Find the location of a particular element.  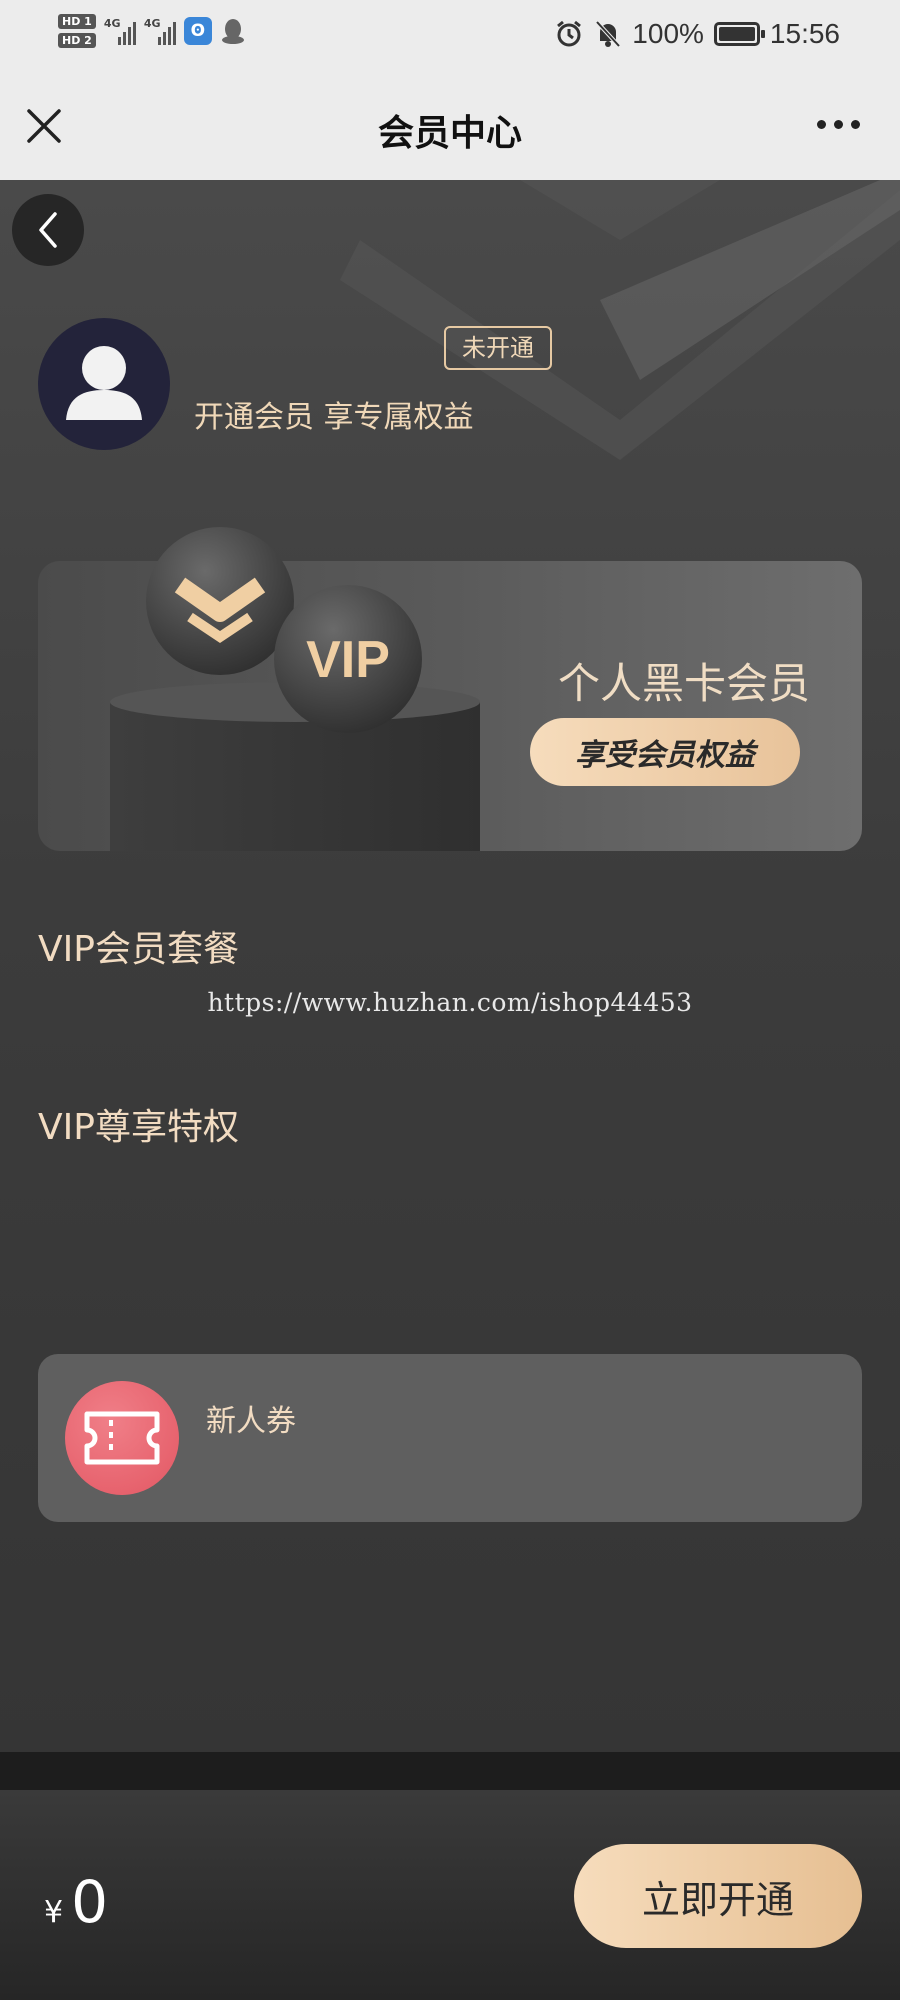

signal-icon: 4G is located at coordinates (120, 31).